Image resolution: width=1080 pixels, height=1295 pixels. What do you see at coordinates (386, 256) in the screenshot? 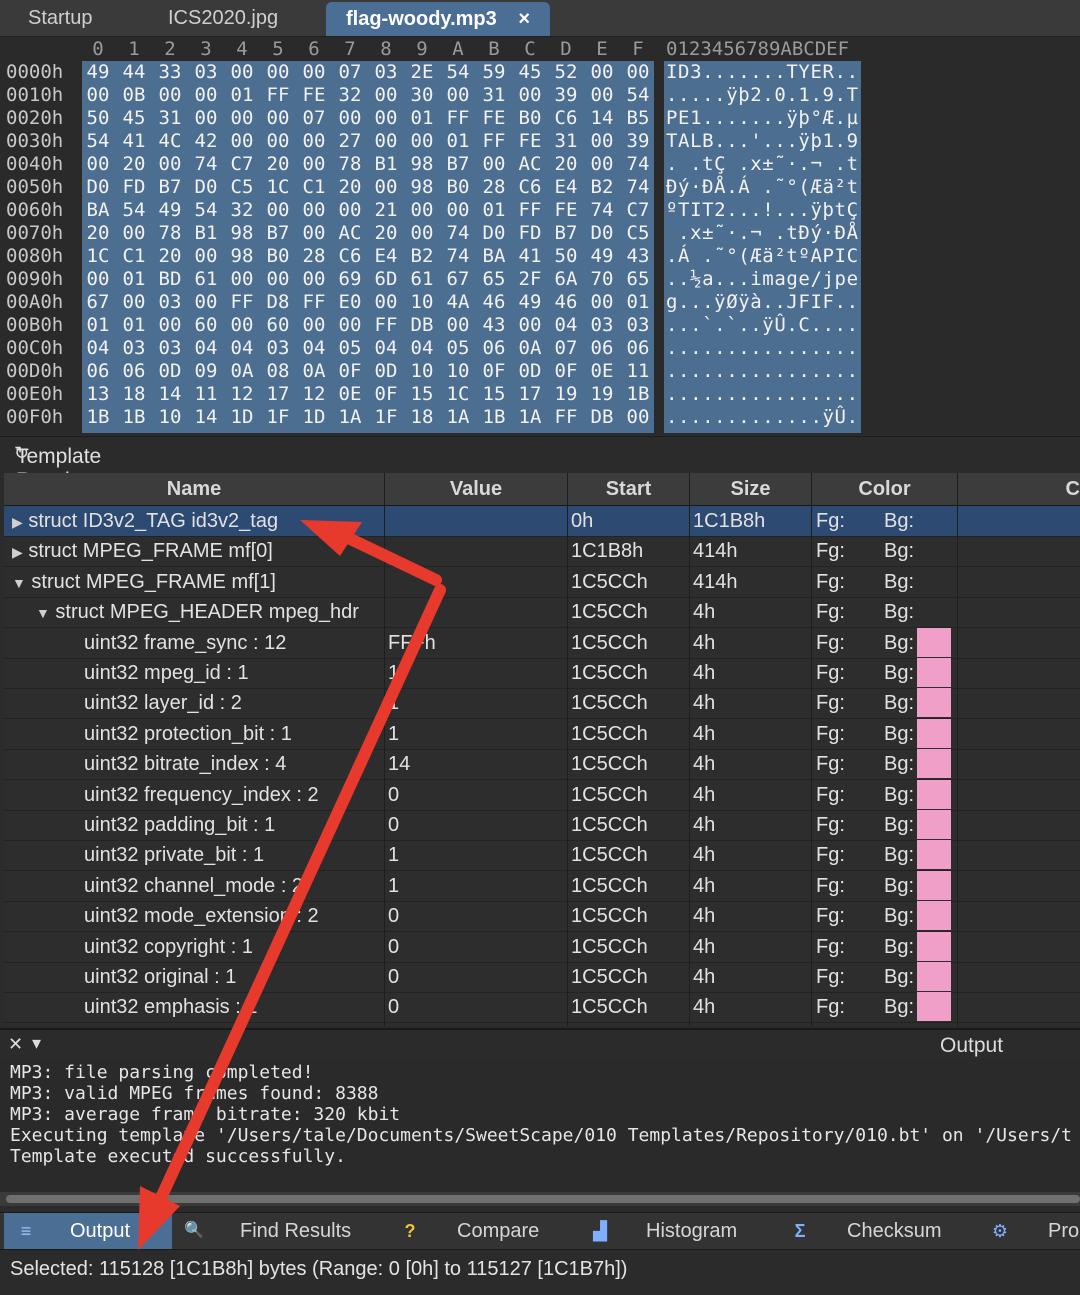
I see `hex-byte: E4` at bounding box center [386, 256].